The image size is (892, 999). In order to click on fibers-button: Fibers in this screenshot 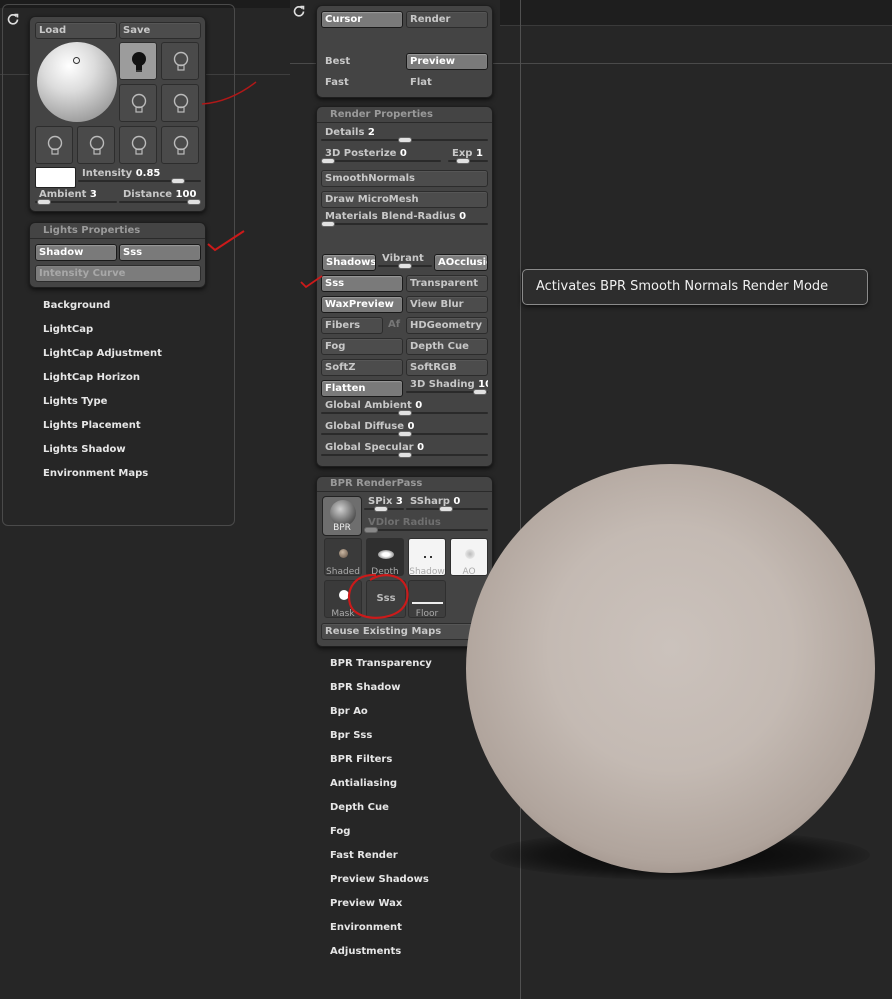, I will do `click(352, 325)`.